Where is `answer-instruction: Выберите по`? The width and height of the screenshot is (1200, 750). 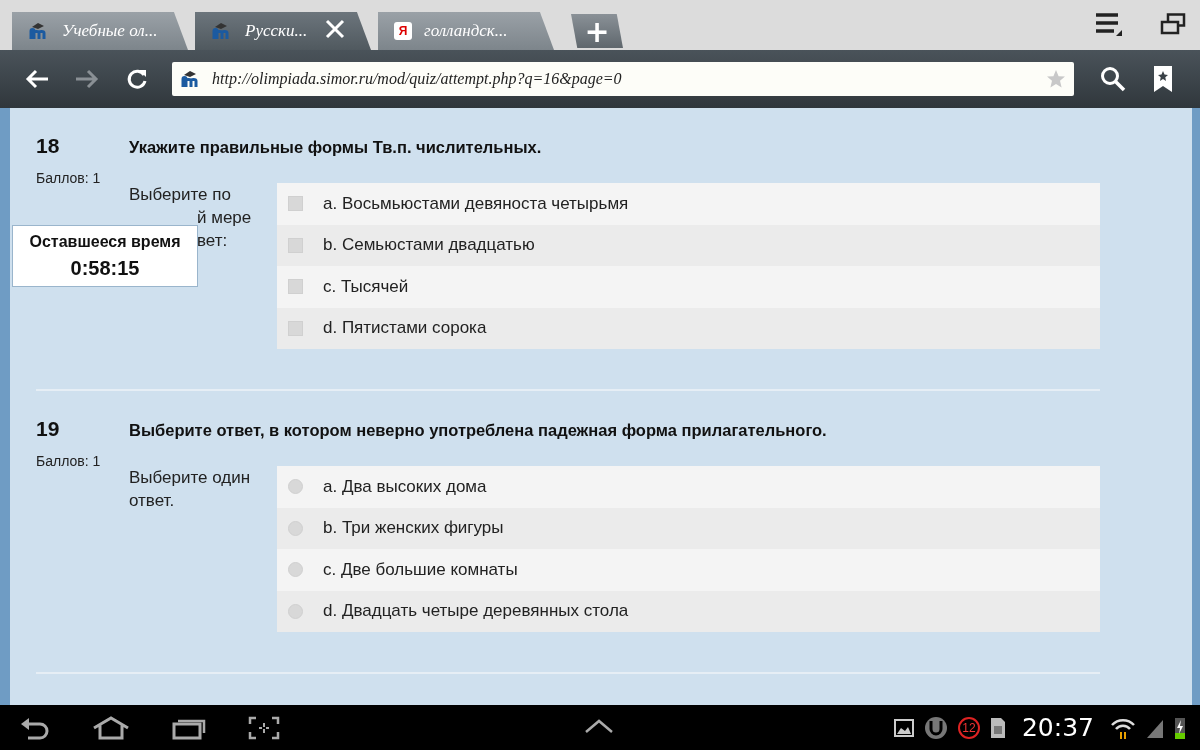 answer-instruction: Выберите по is located at coordinates (180, 194).